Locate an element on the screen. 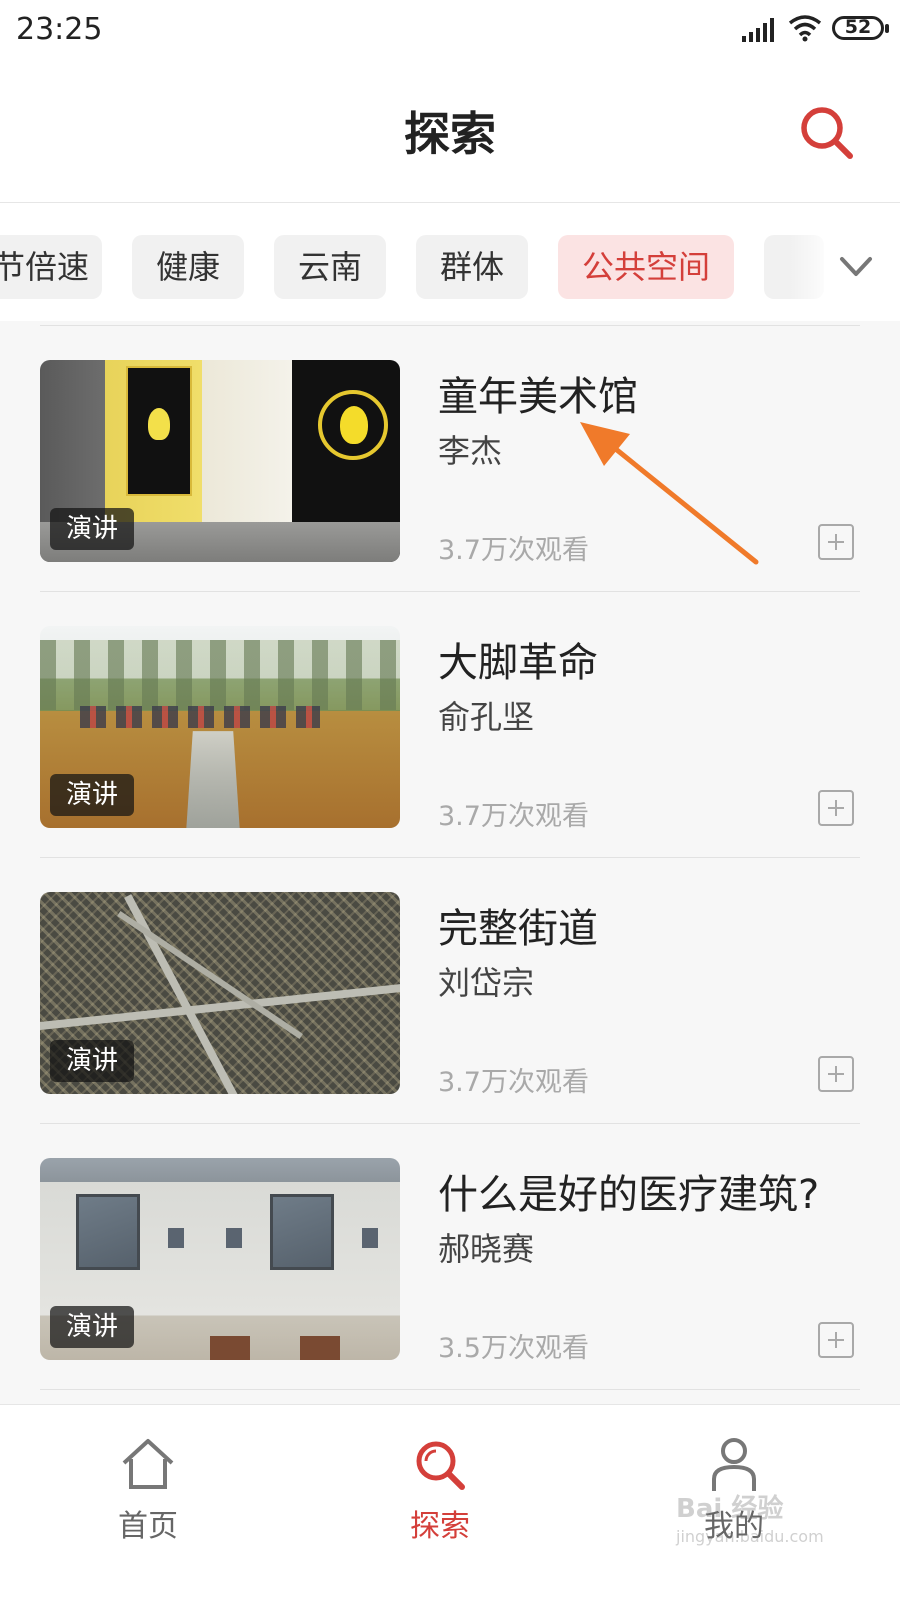 This screenshot has width=900, height=1601. watermark: Bai 经验 jingyan.baidu.com is located at coordinates (750, 1517).